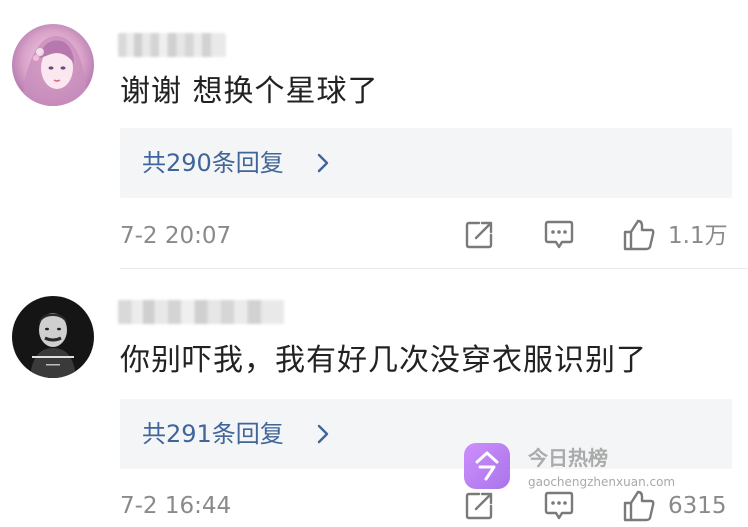 This screenshot has width=748, height=527. Describe the element at coordinates (176, 506) in the screenshot. I see `timestamp: 7-2 16:44` at that location.